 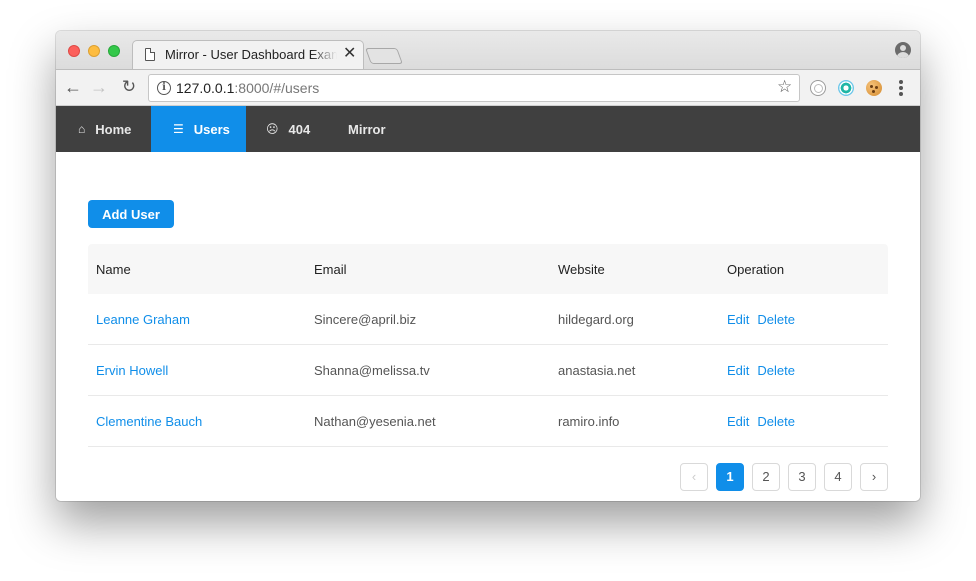 I want to click on cookie-extension-icon, so click(x=874, y=88).